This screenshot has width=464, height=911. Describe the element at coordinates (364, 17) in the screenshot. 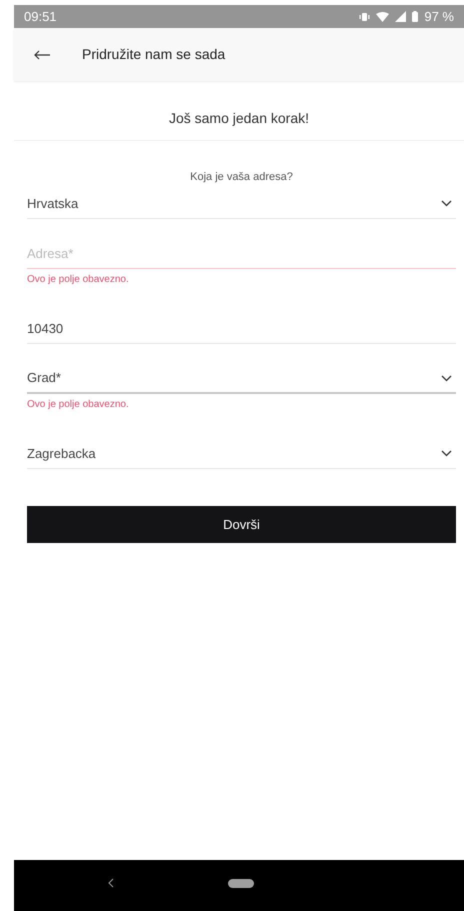

I see `vibrate-icon` at that location.